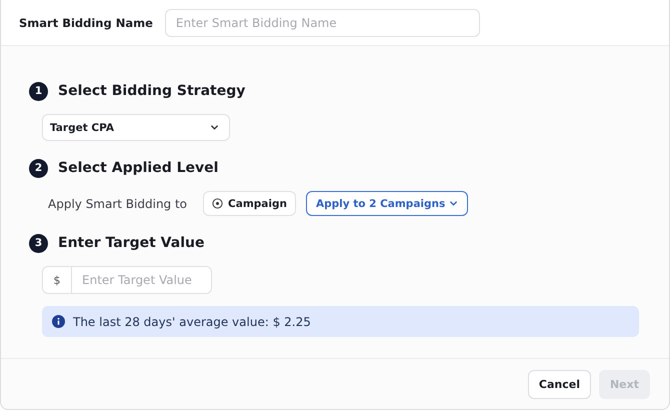 The height and width of the screenshot is (415, 670). I want to click on step-title: Select Applied Level, so click(138, 168).